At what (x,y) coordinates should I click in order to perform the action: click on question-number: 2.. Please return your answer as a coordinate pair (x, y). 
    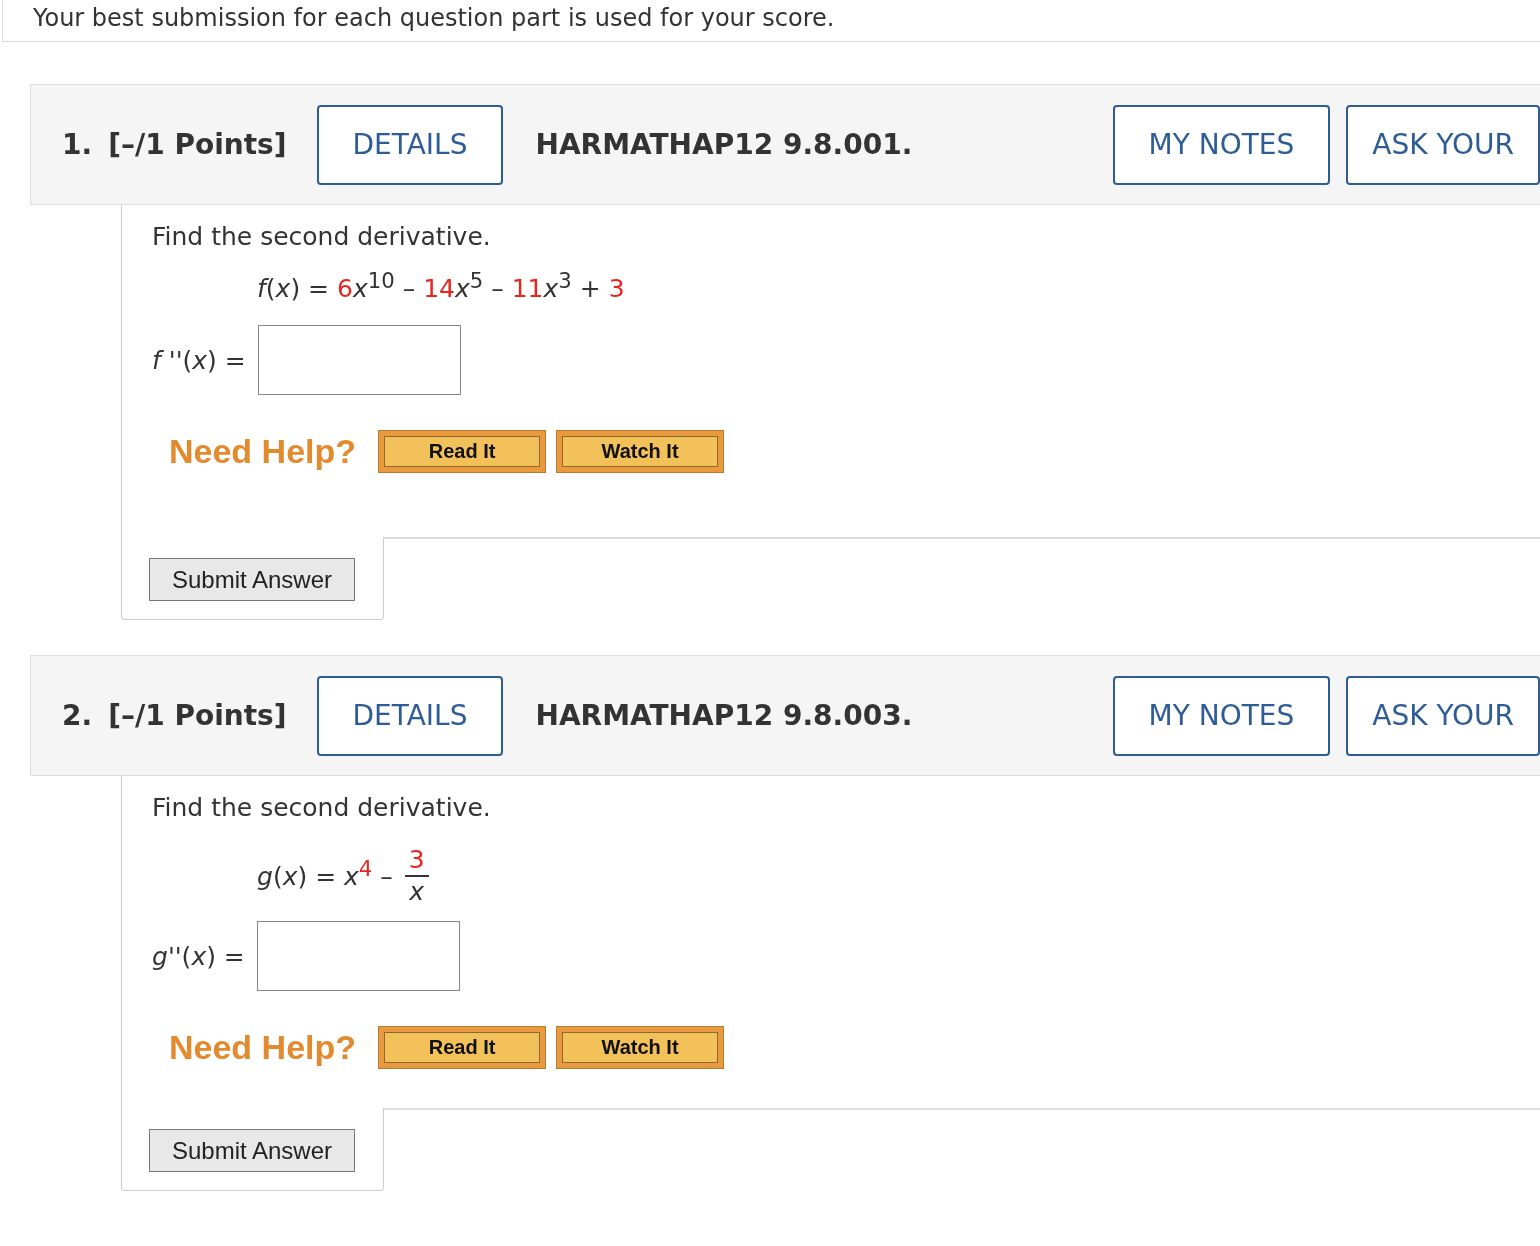
    Looking at the image, I should click on (77, 715).